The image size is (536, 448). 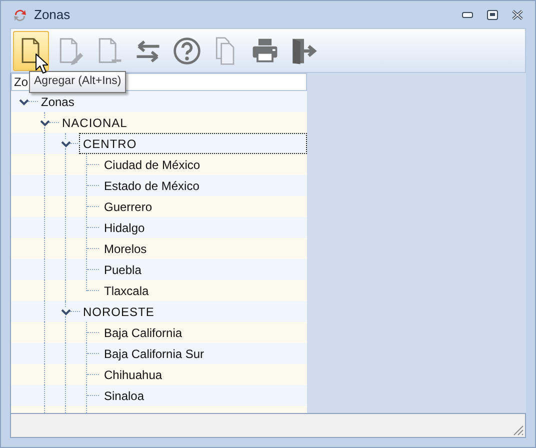 I want to click on tooltip: Agregar (Alt+Ins), so click(x=77, y=82).